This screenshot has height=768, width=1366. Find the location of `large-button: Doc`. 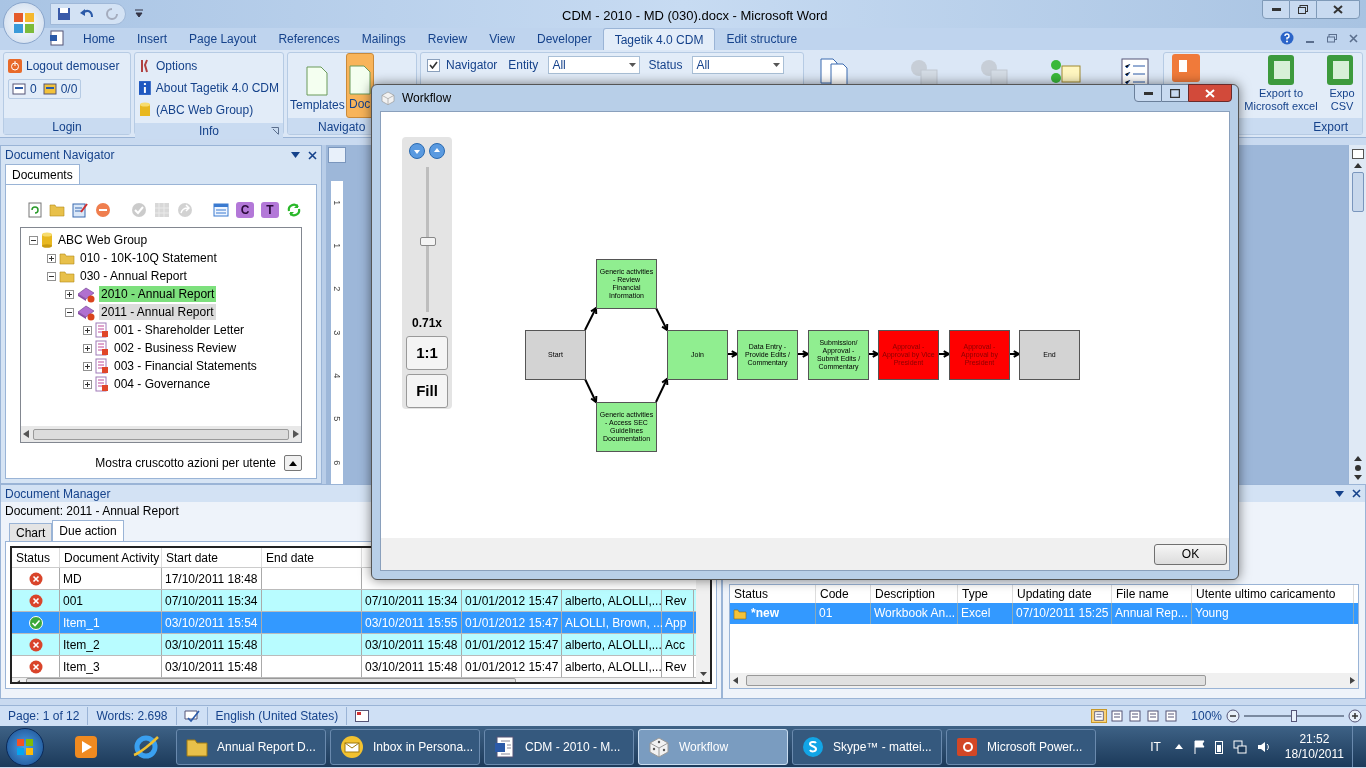

large-button: Doc is located at coordinates (359, 85).